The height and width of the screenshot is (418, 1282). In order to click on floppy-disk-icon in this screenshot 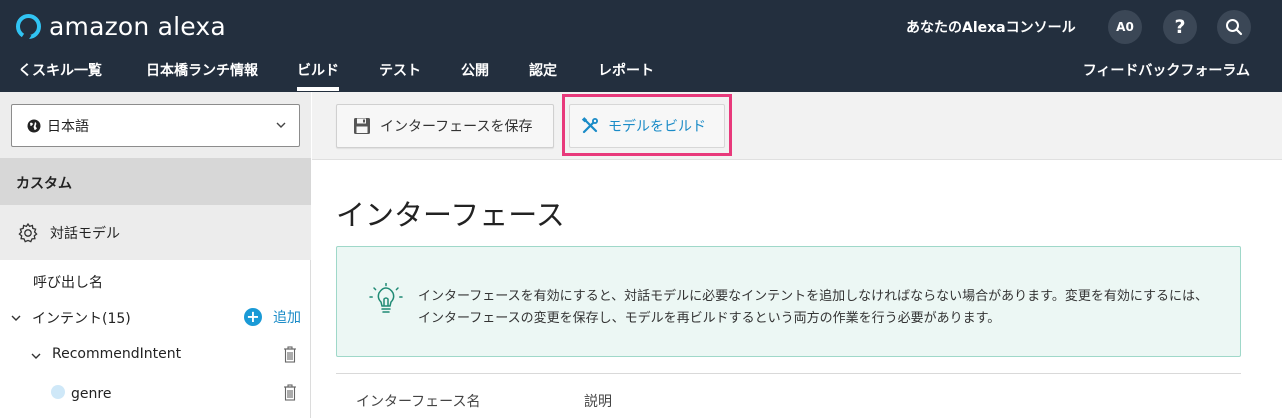, I will do `click(362, 126)`.